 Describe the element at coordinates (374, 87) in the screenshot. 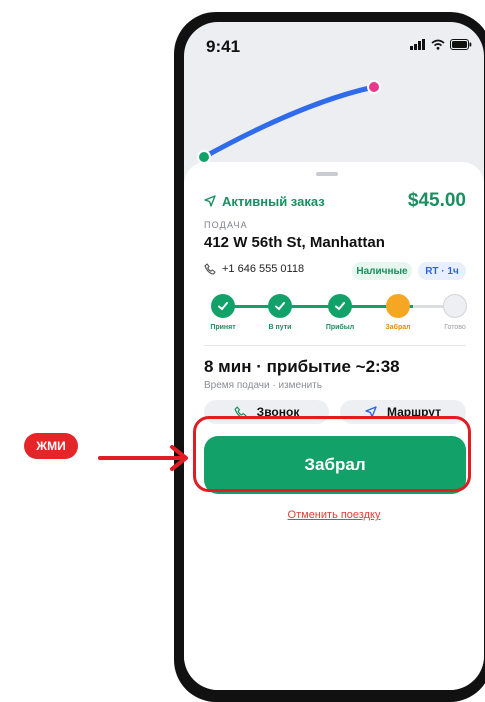

I see `destination-marker` at that location.